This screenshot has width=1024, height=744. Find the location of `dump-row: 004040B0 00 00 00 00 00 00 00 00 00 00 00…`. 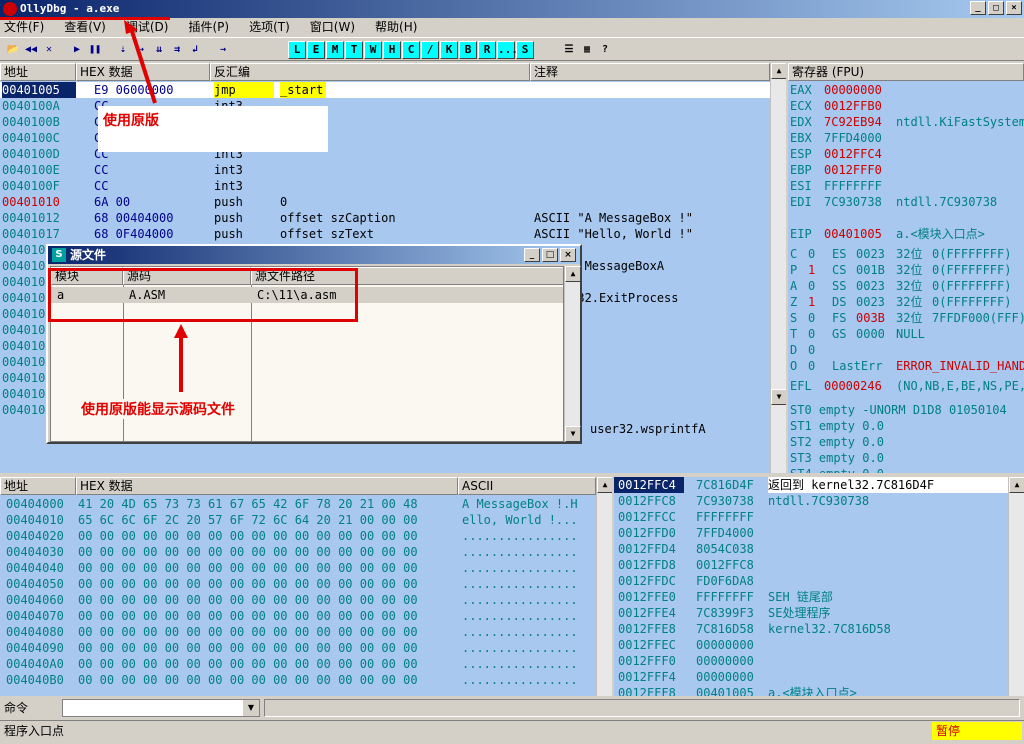

dump-row: 004040B0 00 00 00 00 00 00 00 00 00 00 00… is located at coordinates (298, 680).